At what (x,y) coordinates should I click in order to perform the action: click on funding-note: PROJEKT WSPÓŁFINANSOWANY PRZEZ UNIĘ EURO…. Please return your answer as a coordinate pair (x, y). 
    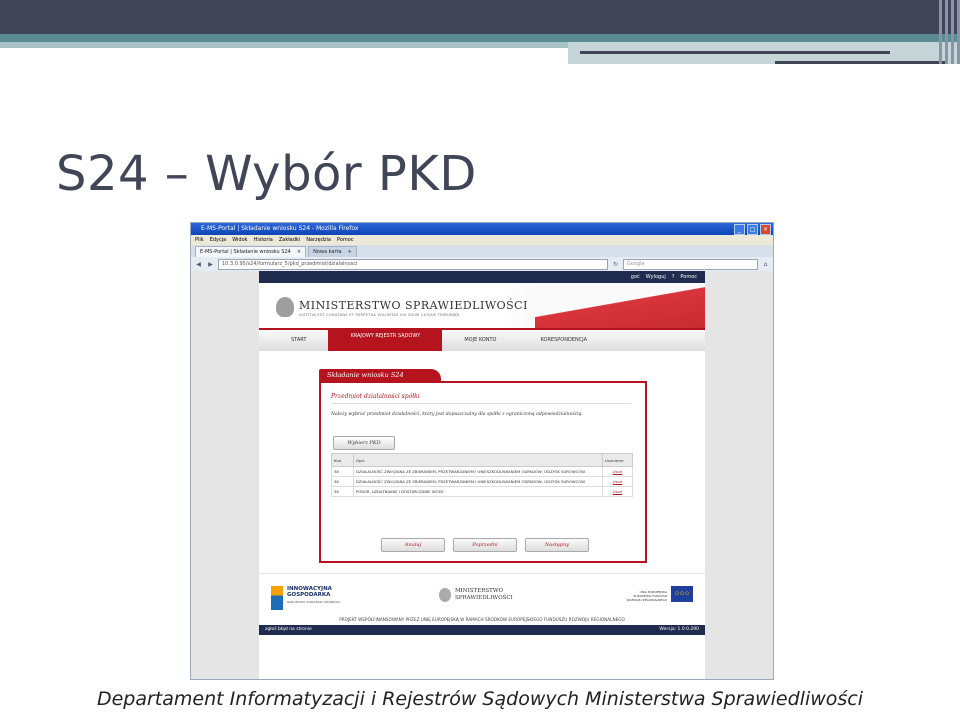
    Looking at the image, I should click on (482, 619).